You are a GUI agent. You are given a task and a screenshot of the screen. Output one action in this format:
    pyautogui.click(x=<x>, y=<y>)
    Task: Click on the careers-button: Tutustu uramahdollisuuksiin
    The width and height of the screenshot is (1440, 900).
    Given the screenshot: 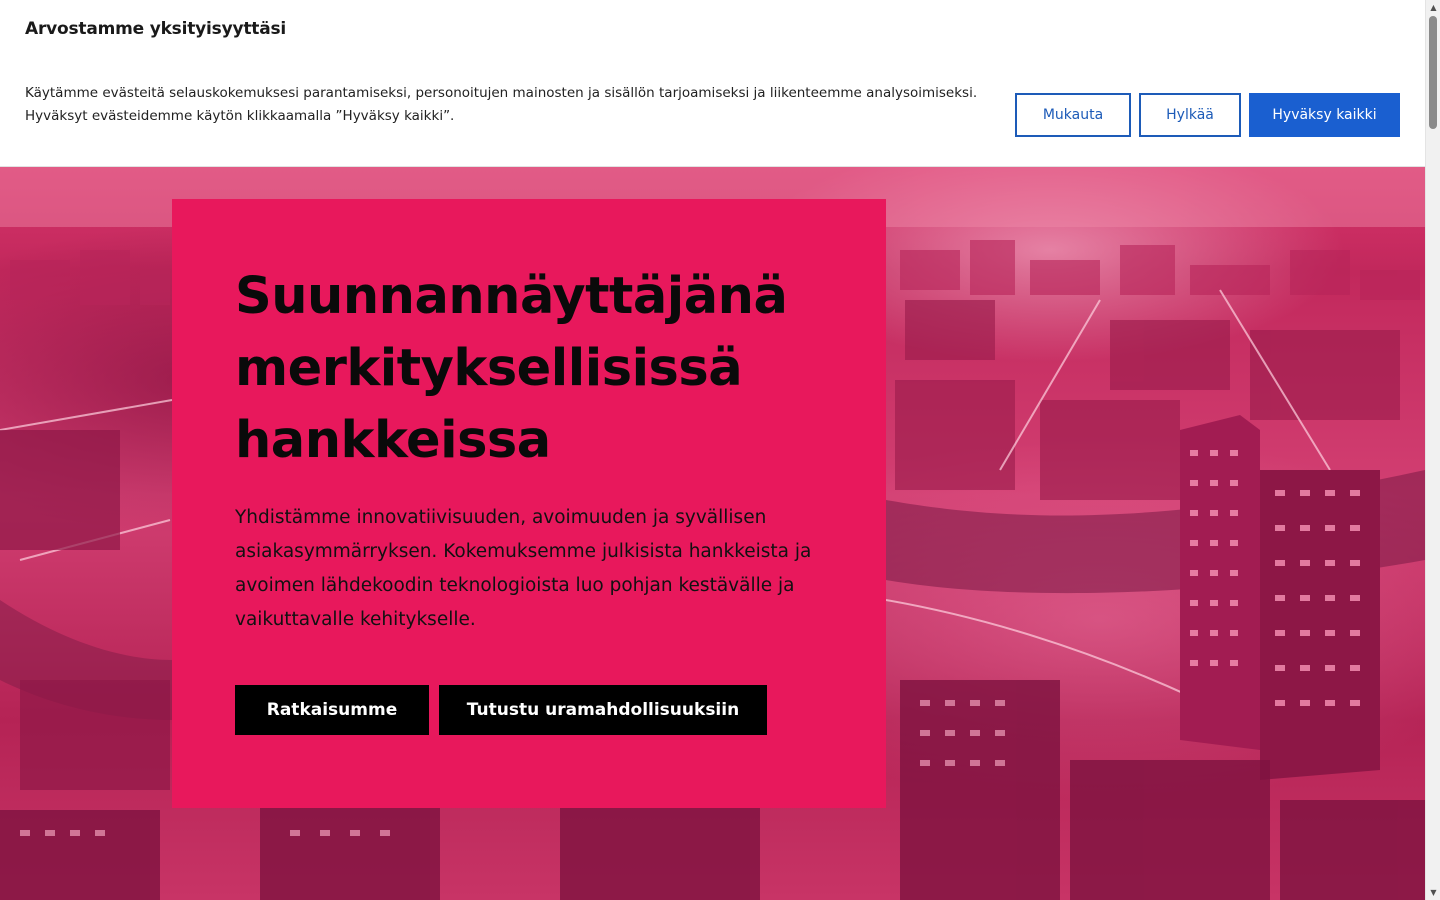 What is the action you would take?
    pyautogui.click(x=603, y=710)
    